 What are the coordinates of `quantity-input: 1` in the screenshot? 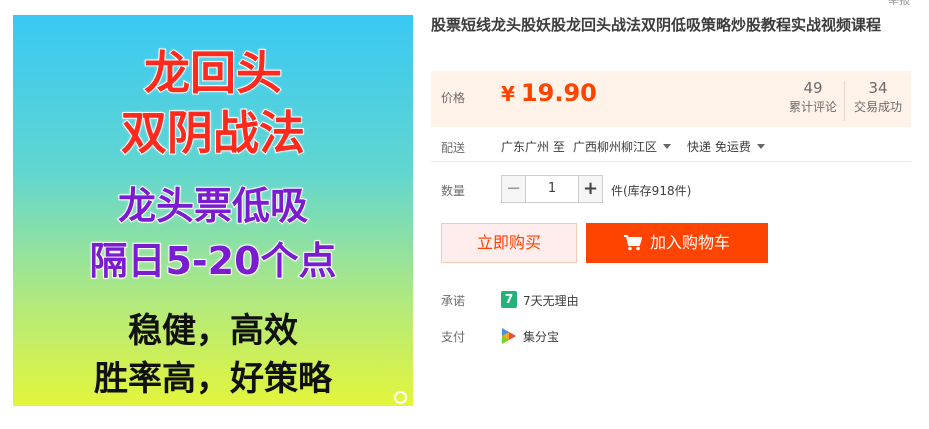 It's located at (552, 189).